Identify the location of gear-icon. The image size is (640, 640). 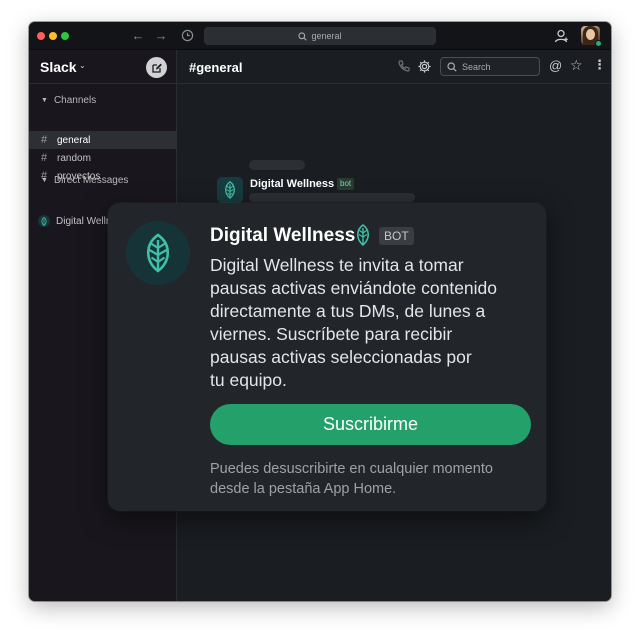
(424, 66).